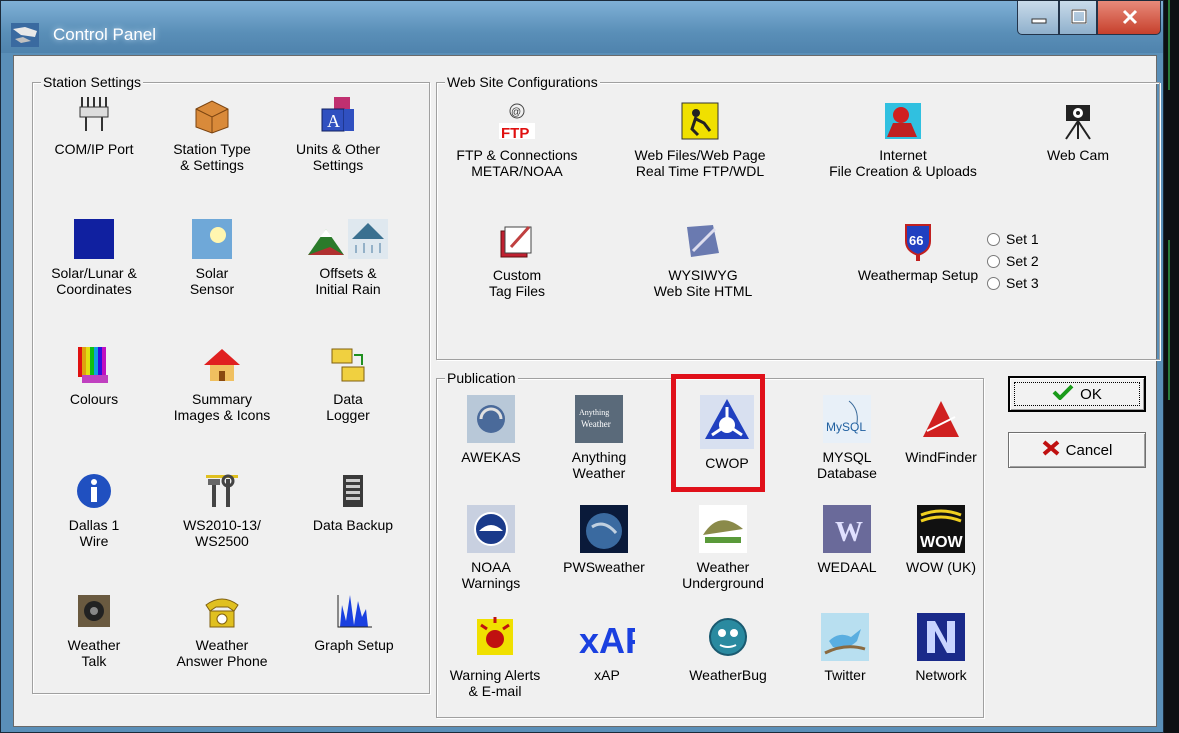 The height and width of the screenshot is (733, 1179). Describe the element at coordinates (333, 121) in the screenshot. I see `svg-text: A` at that location.